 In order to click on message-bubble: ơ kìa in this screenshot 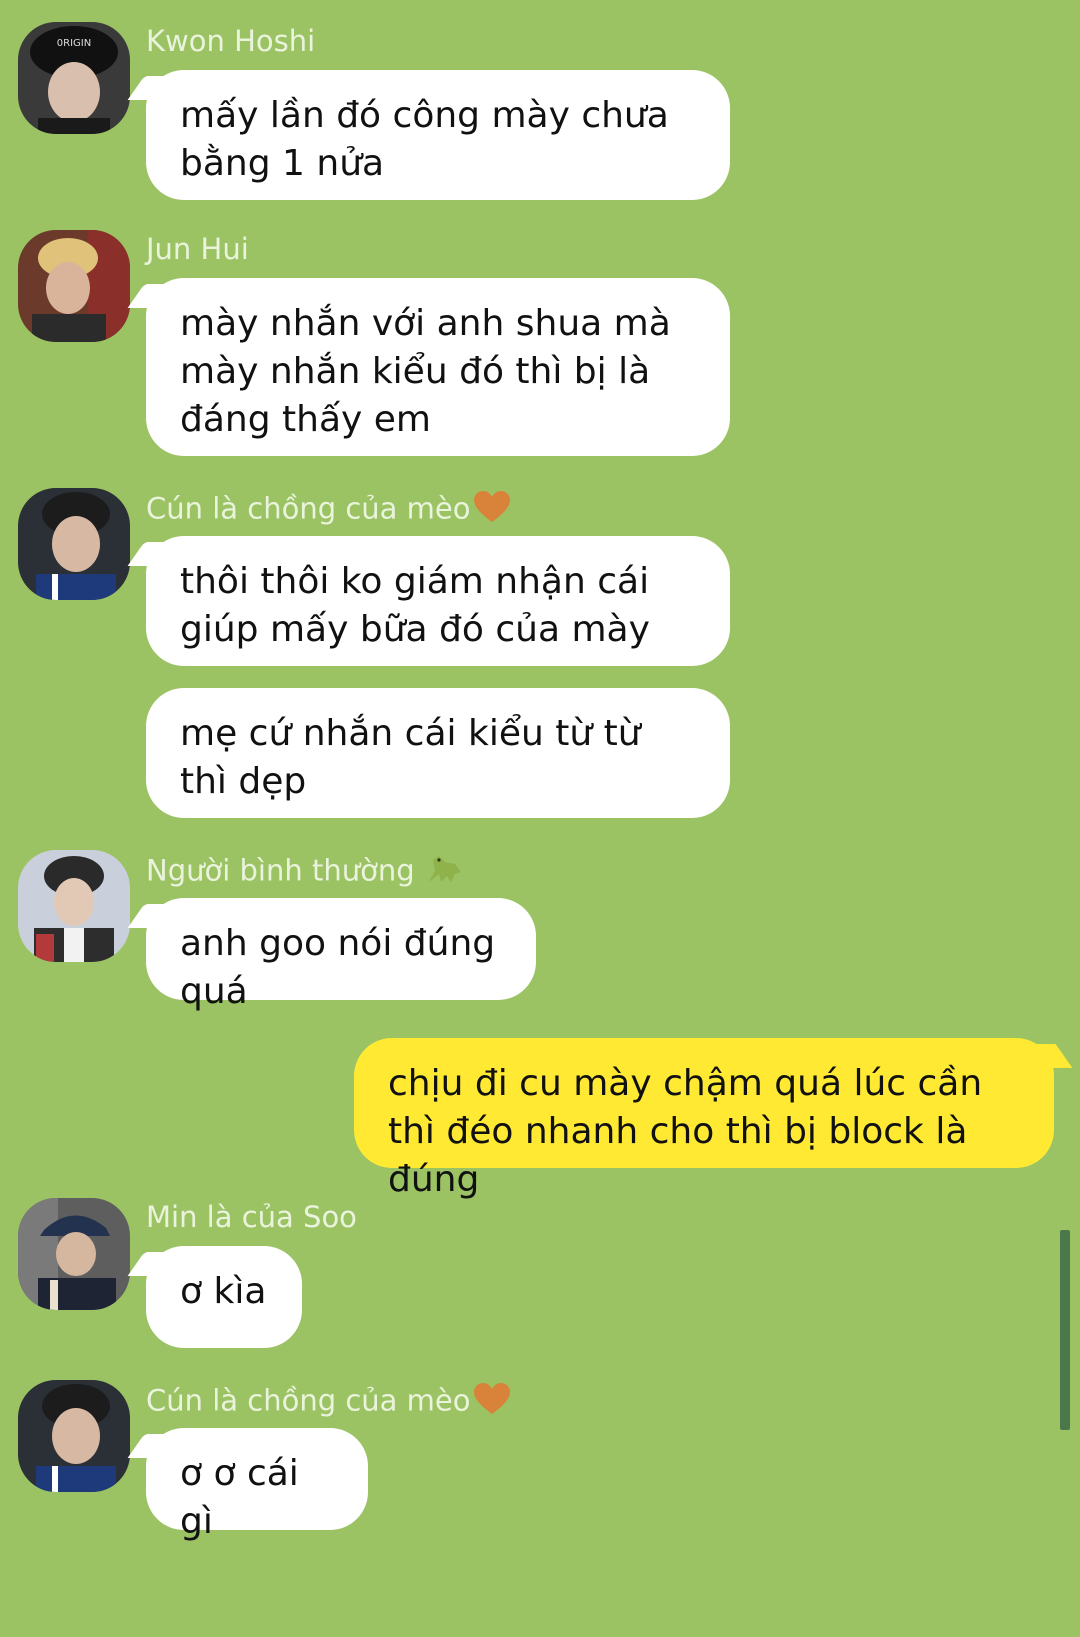, I will do `click(224, 1297)`.